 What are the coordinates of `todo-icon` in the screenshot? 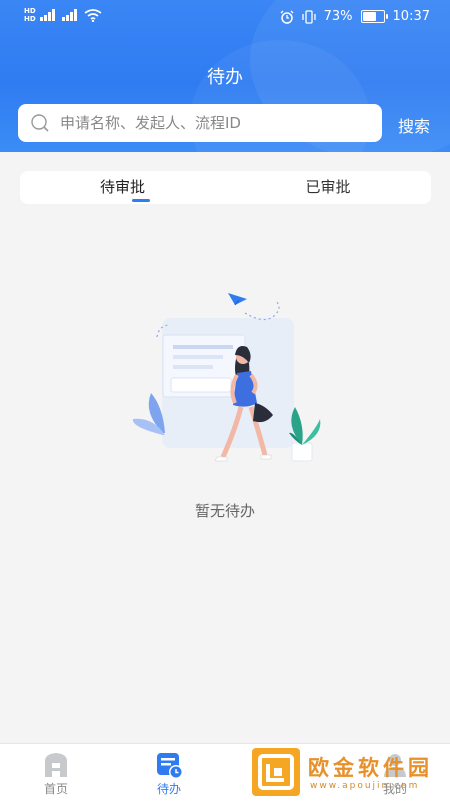 It's located at (170, 766).